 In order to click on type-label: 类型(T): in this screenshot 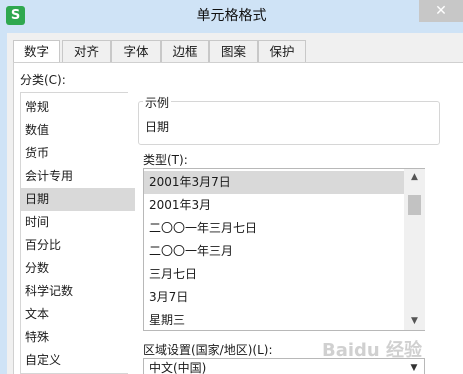, I will do `click(165, 160)`.